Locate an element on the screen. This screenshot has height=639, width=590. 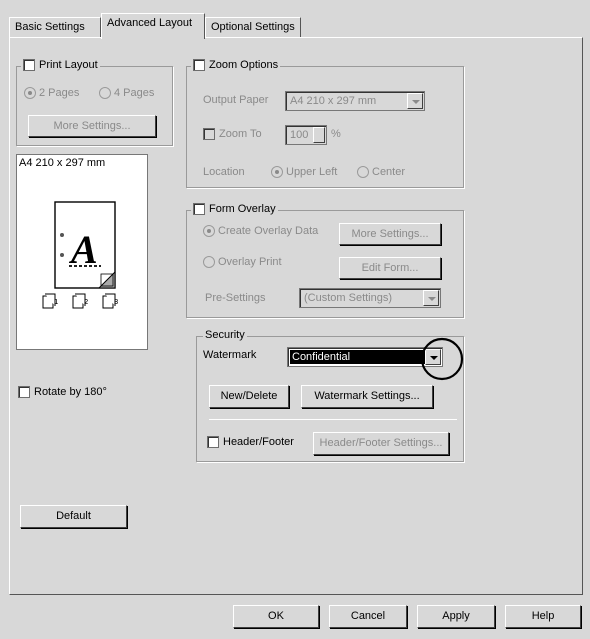
svg-text: A is located at coordinates (83, 249).